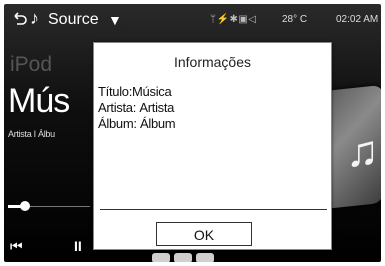 The image size is (385, 266). What do you see at coordinates (25, 206) in the screenshot?
I see `progress-knob` at bounding box center [25, 206].